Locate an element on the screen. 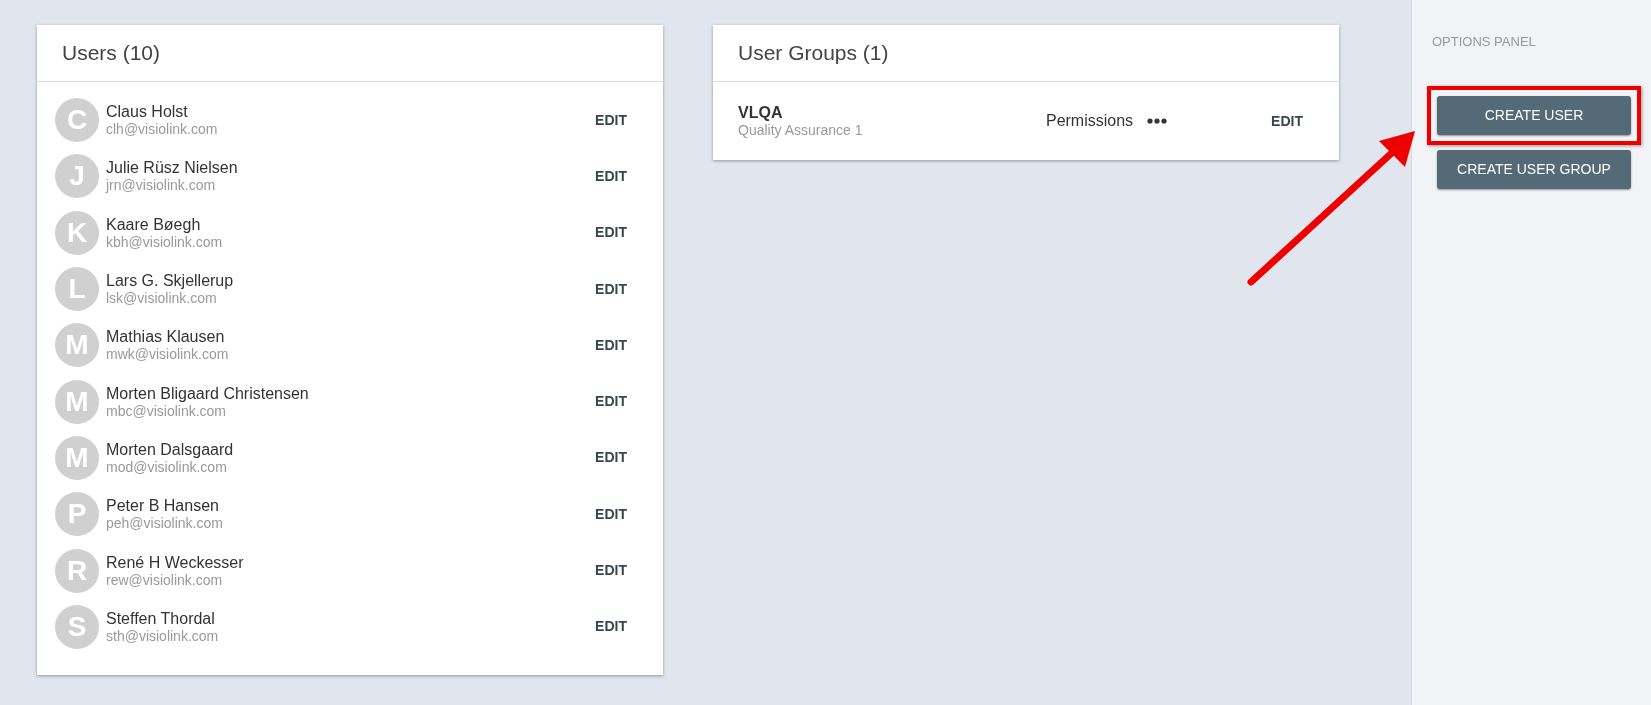  group-description: Quality Assurance 1 is located at coordinates (801, 130).